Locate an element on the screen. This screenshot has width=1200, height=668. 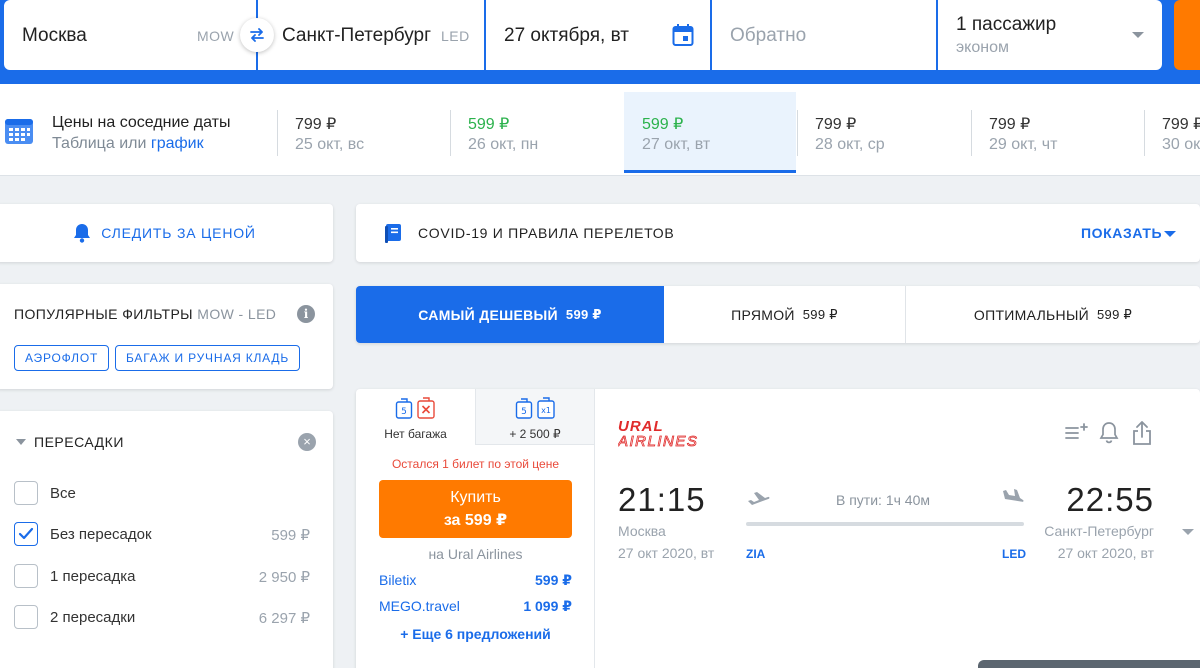
passenger-count: 1 пассажир is located at coordinates (1006, 24).